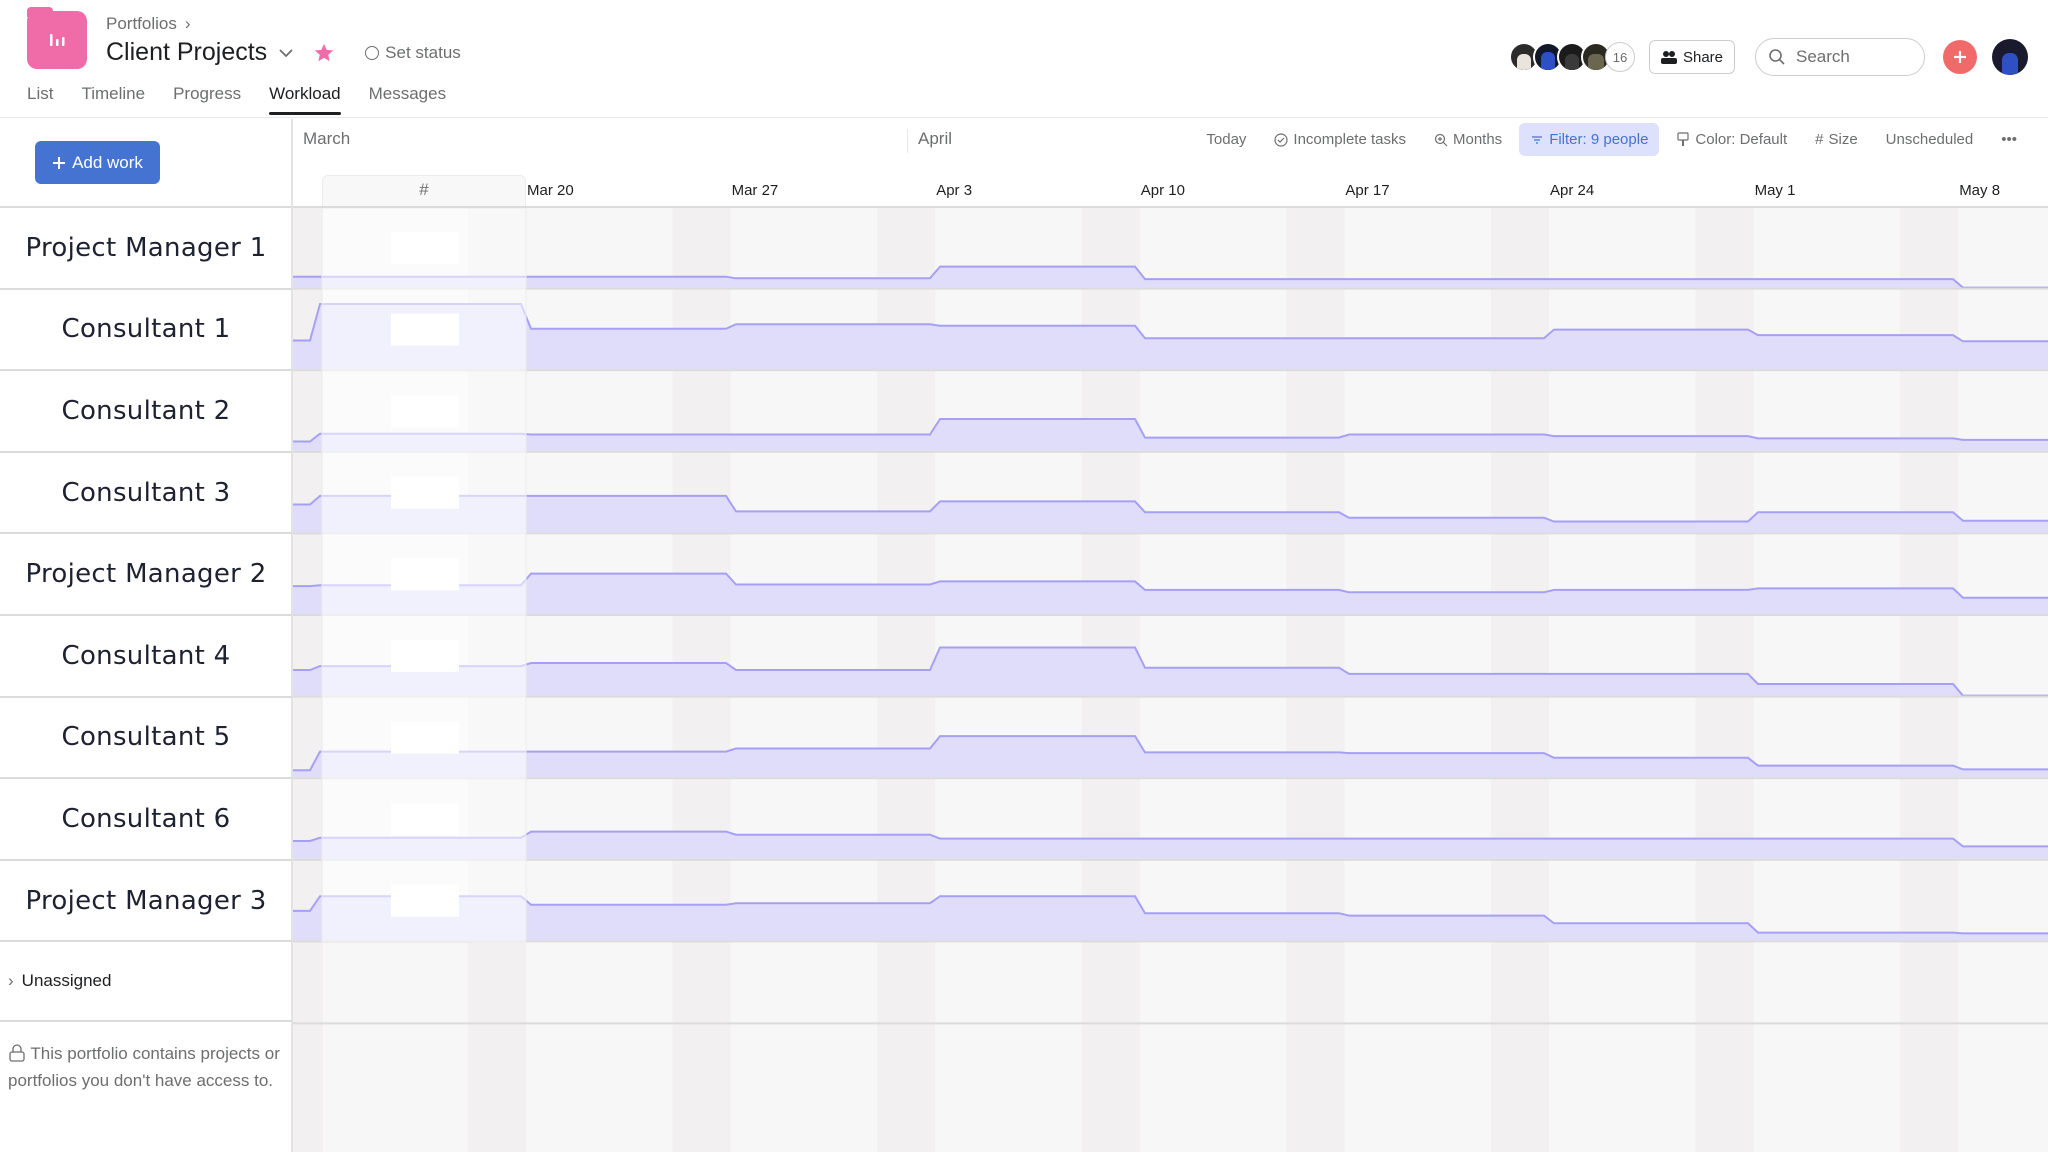  Describe the element at coordinates (324, 53) in the screenshot. I see `star-icon` at that location.